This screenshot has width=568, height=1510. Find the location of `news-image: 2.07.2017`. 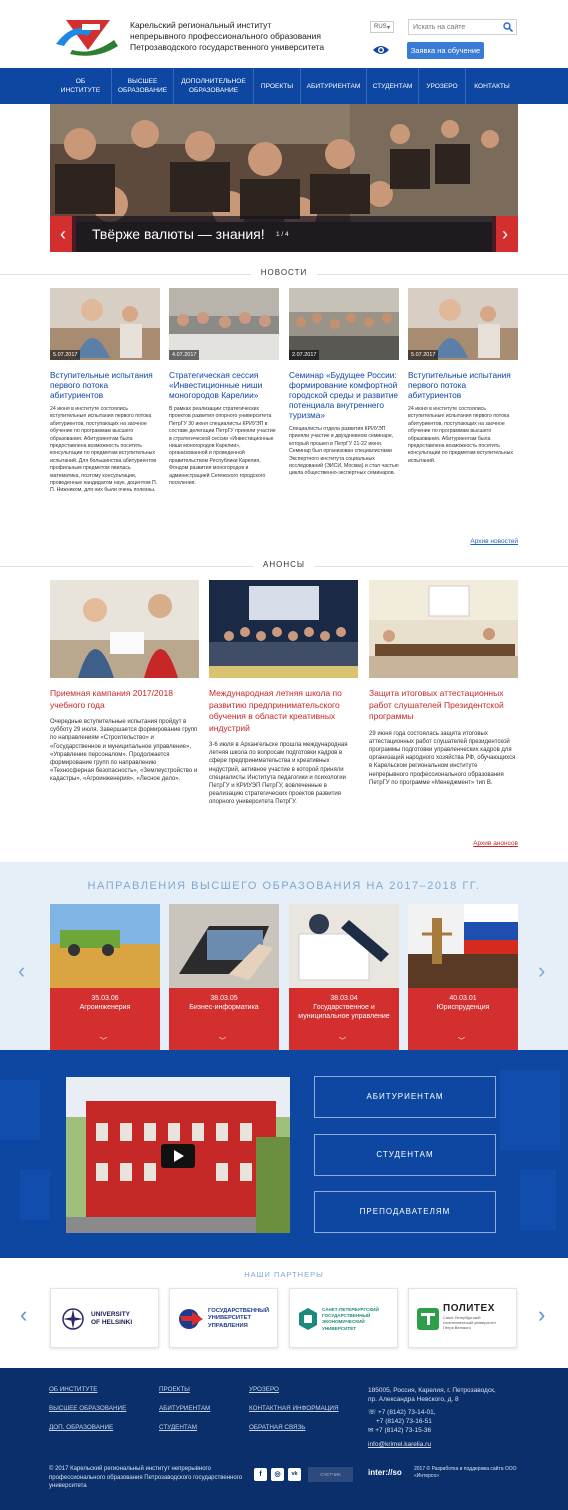

news-image: 2.07.2017 is located at coordinates (344, 324).